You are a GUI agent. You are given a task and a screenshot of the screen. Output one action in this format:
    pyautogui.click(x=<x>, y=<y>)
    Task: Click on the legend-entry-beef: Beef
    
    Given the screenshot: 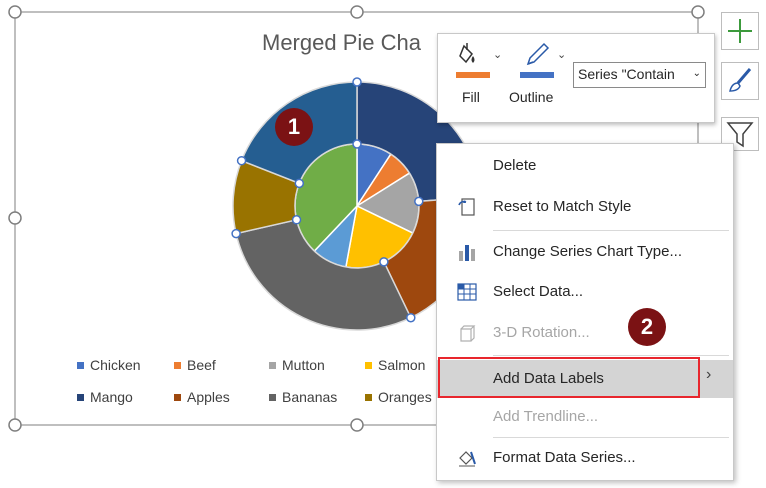 What is the action you would take?
    pyautogui.click(x=195, y=365)
    